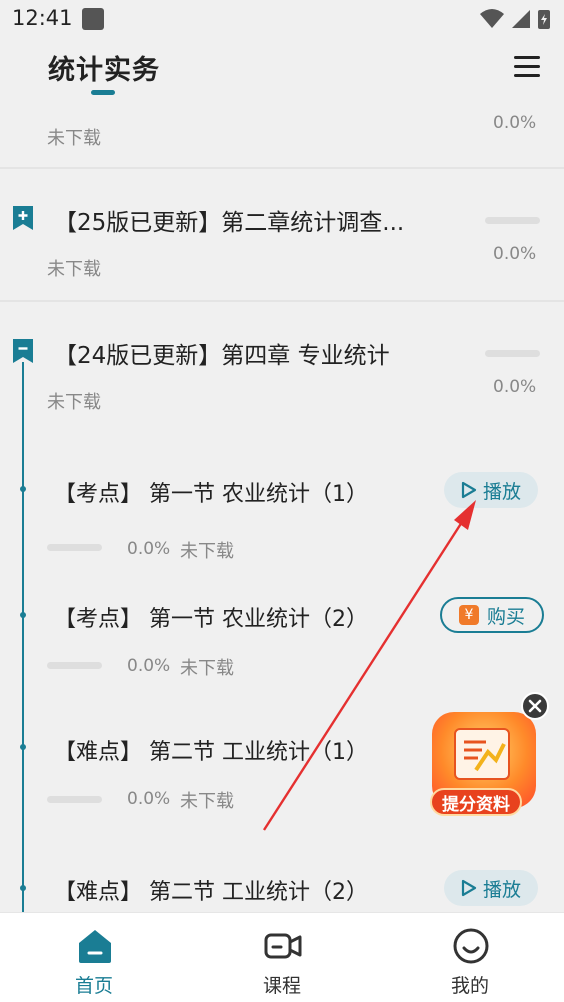  Describe the element at coordinates (471, 946) in the screenshot. I see `smile-face-icon` at that location.